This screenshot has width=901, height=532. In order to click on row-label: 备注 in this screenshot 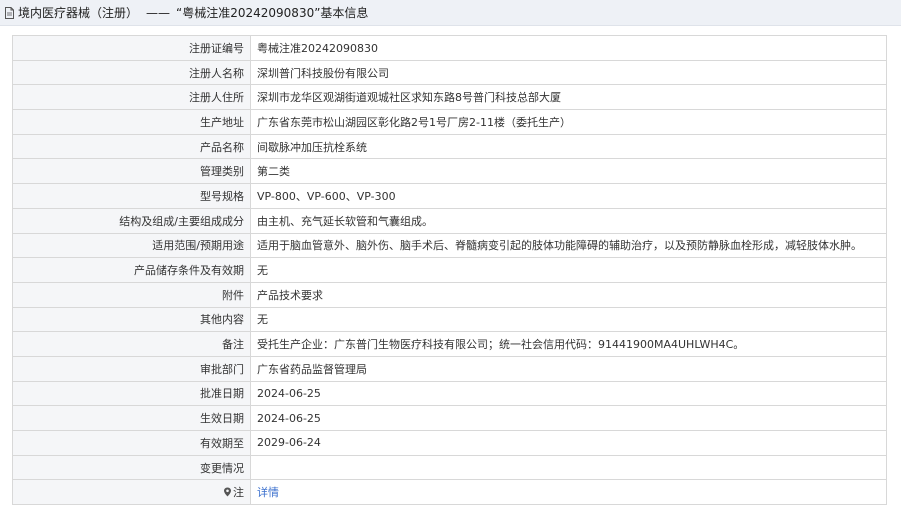, I will do `click(131, 344)`.